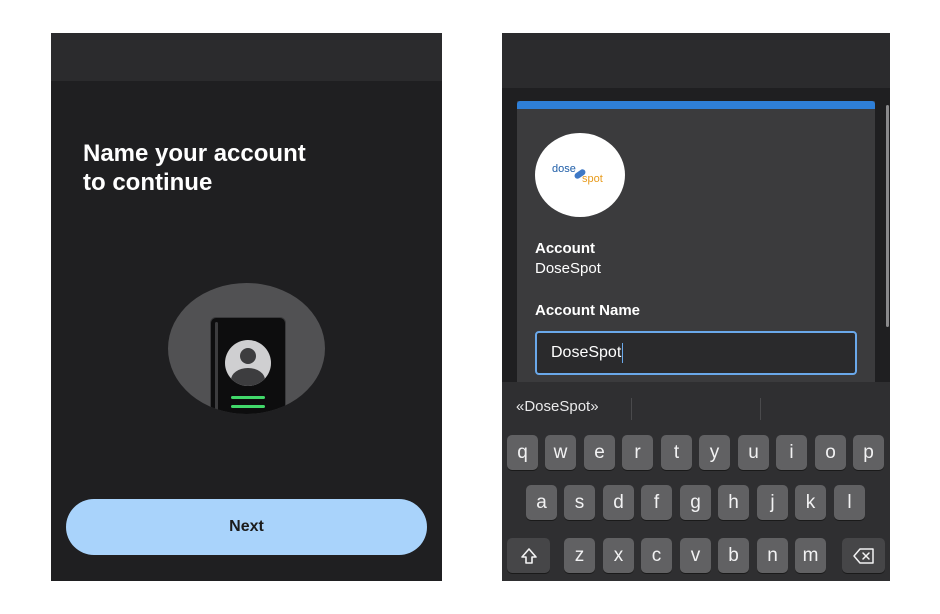  What do you see at coordinates (810, 502) in the screenshot?
I see `key-k: k` at bounding box center [810, 502].